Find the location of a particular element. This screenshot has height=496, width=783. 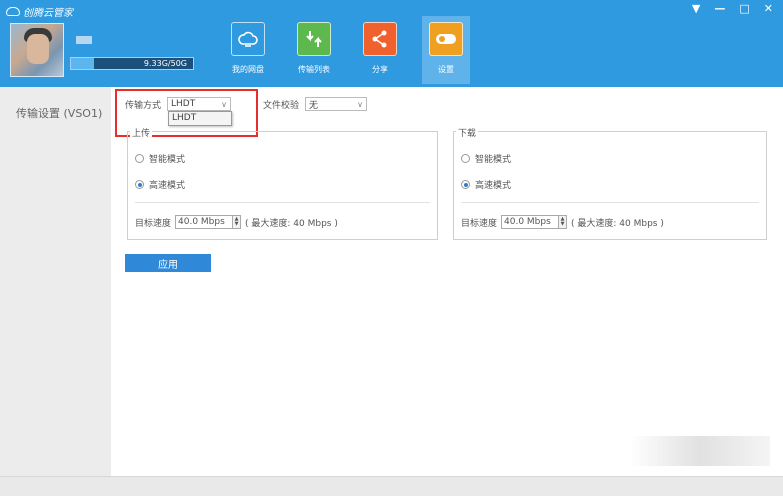

storage-quota-text: 9.33G/50G is located at coordinates (165, 63).